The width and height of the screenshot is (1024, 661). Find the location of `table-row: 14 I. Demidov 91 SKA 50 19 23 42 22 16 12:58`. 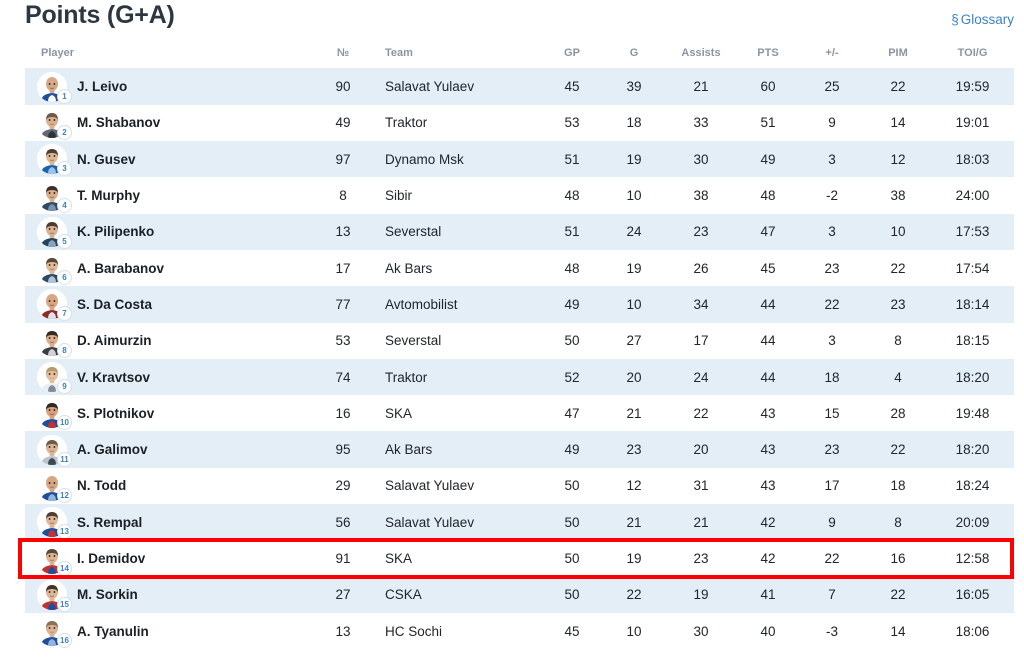

table-row: 14 I. Demidov 91 SKA 50 19 23 42 22 16 12:58 is located at coordinates (519, 558).